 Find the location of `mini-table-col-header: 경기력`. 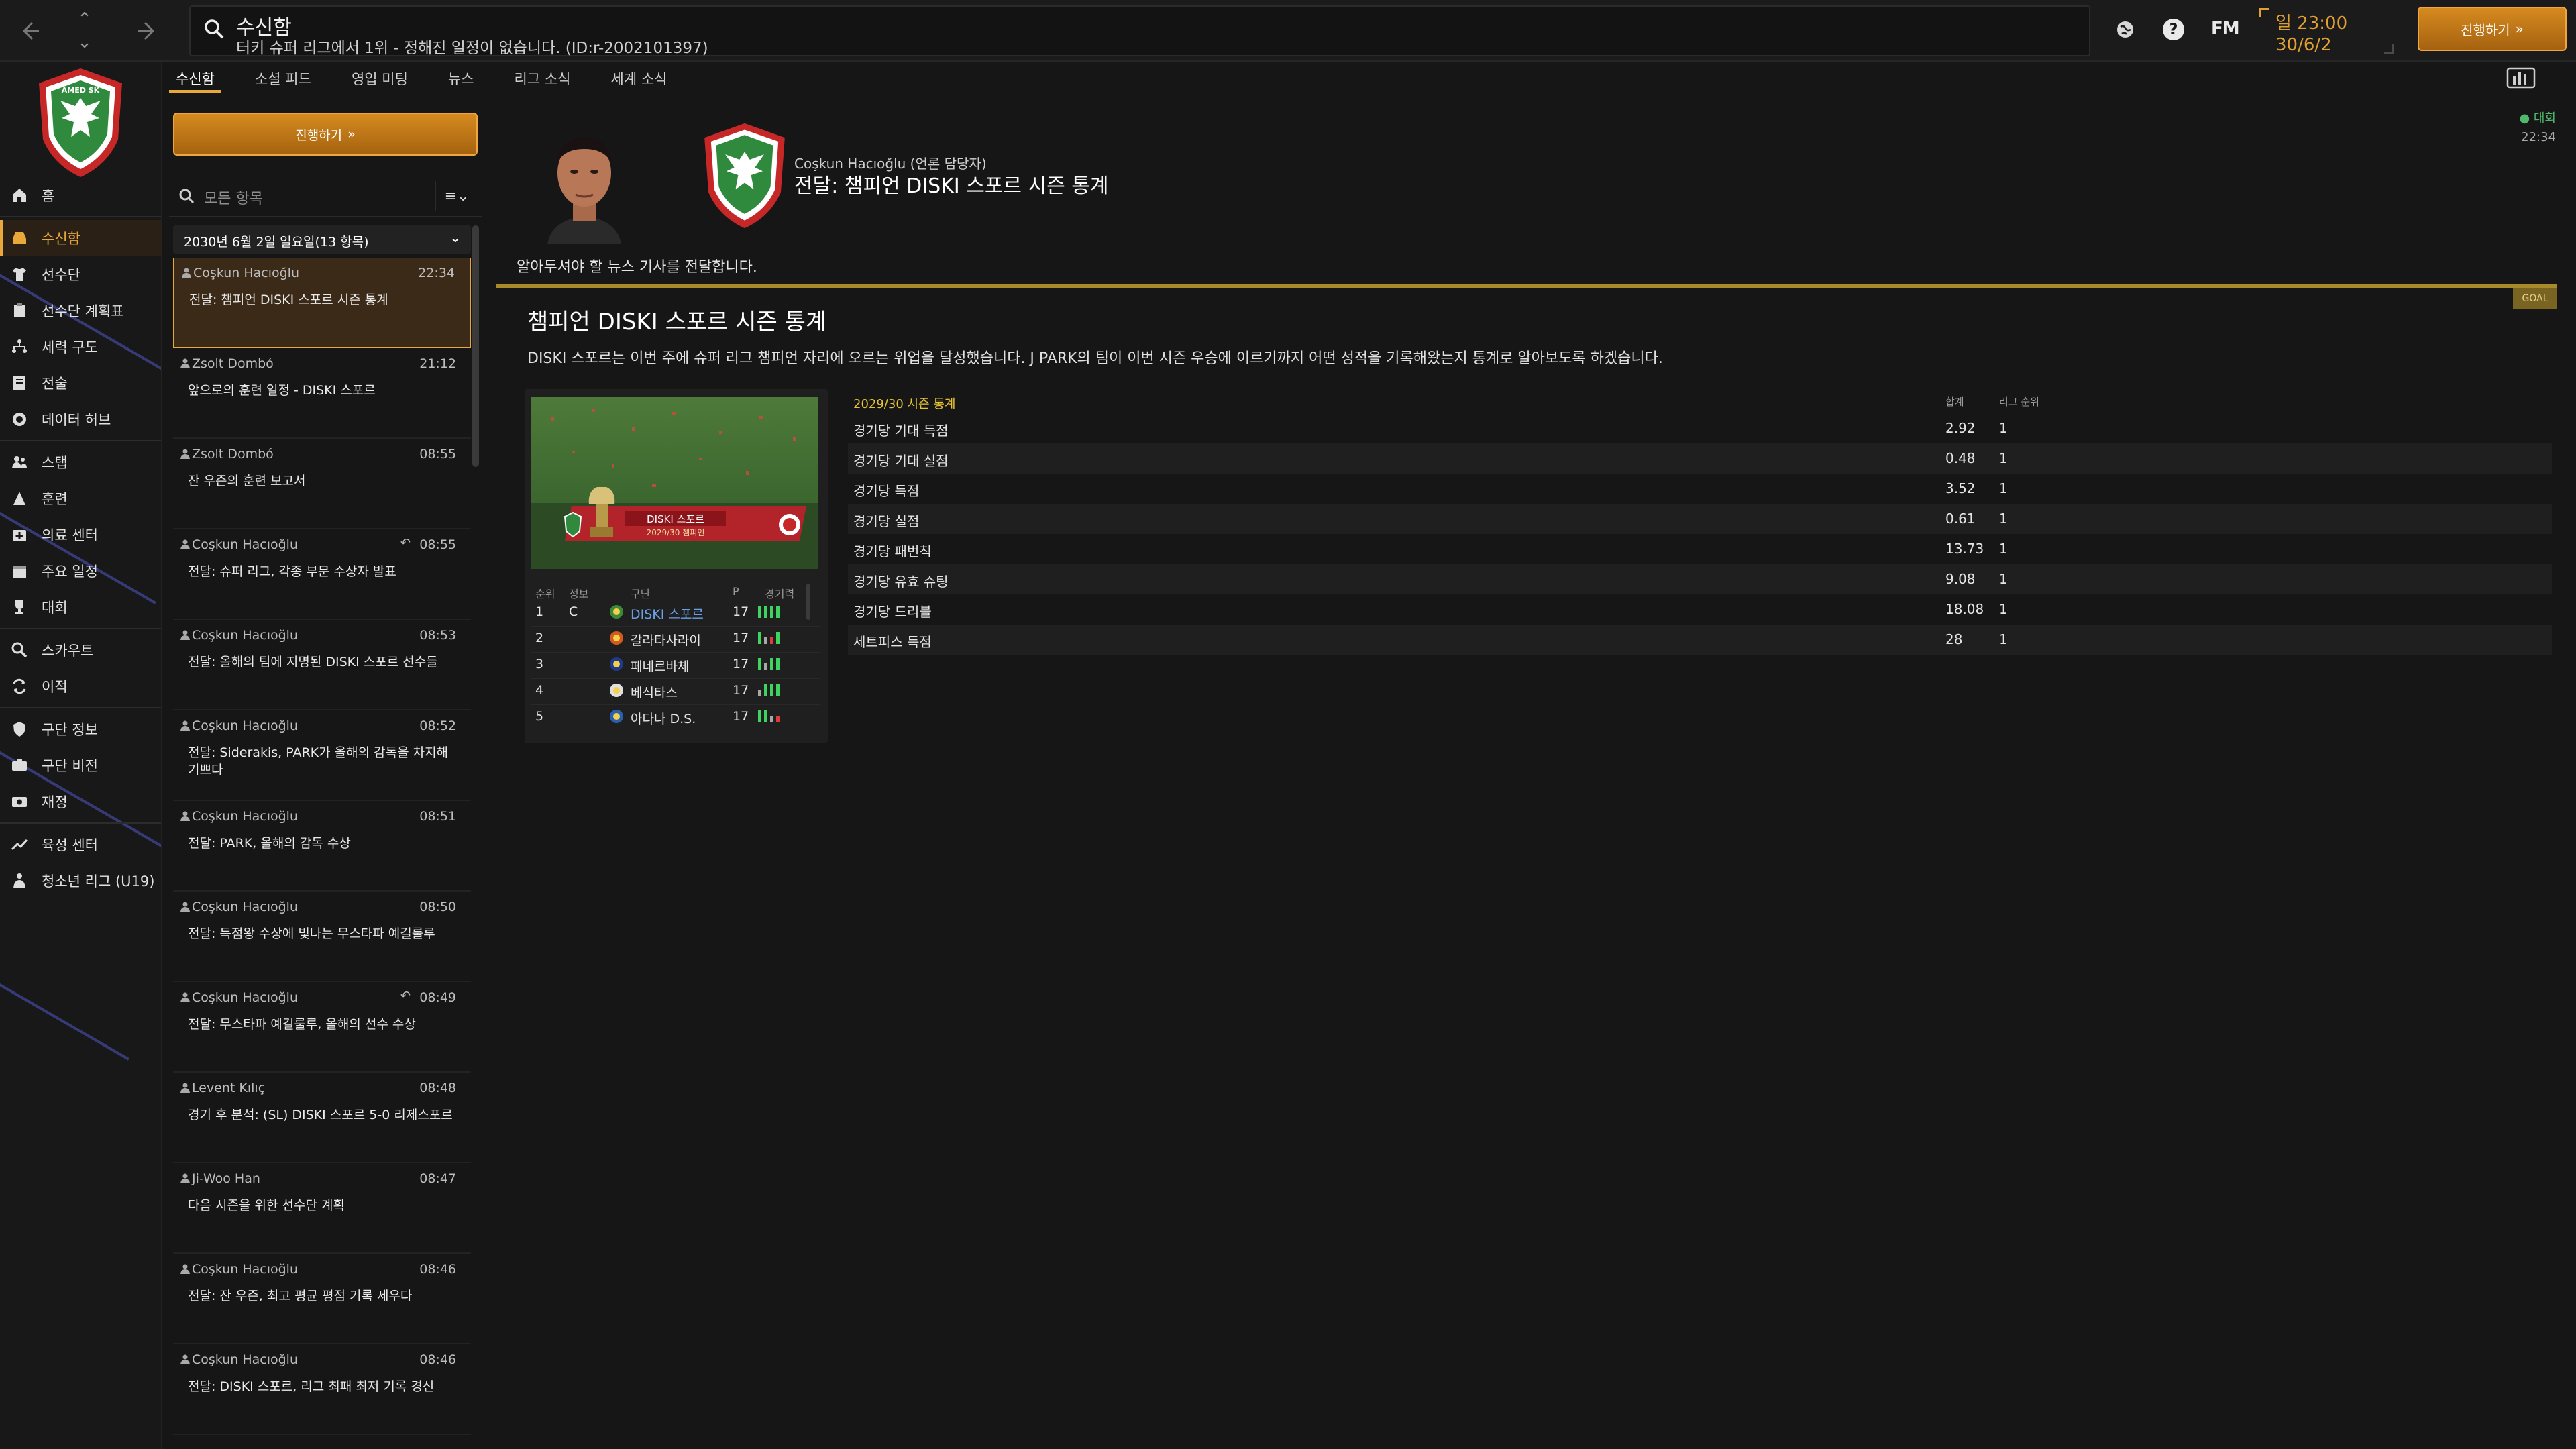

mini-table-col-header: 경기력 is located at coordinates (779, 593).